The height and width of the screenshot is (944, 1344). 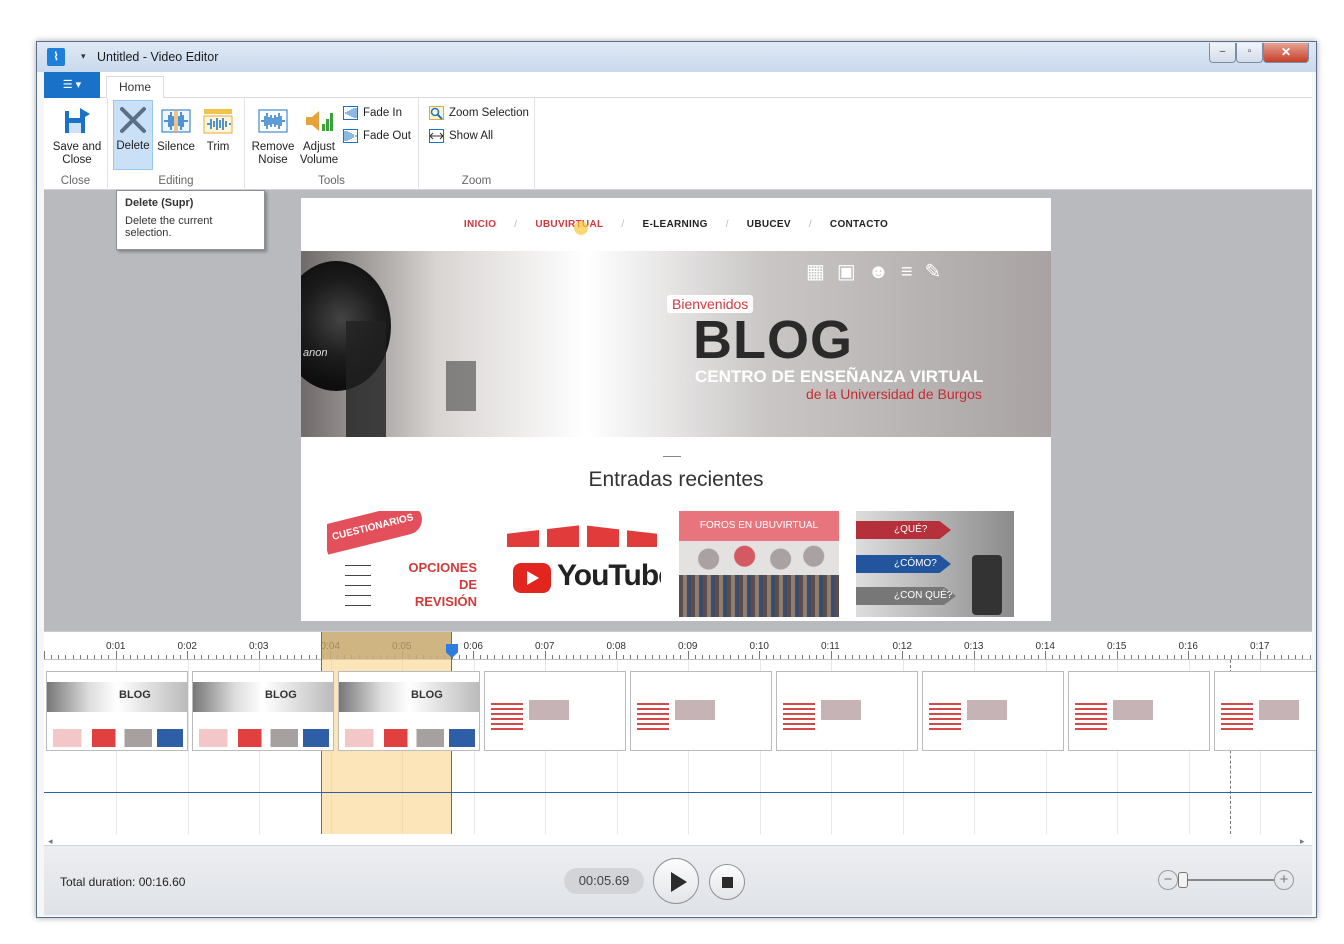 What do you see at coordinates (1286, 53) in the screenshot?
I see `close-button: ✕` at bounding box center [1286, 53].